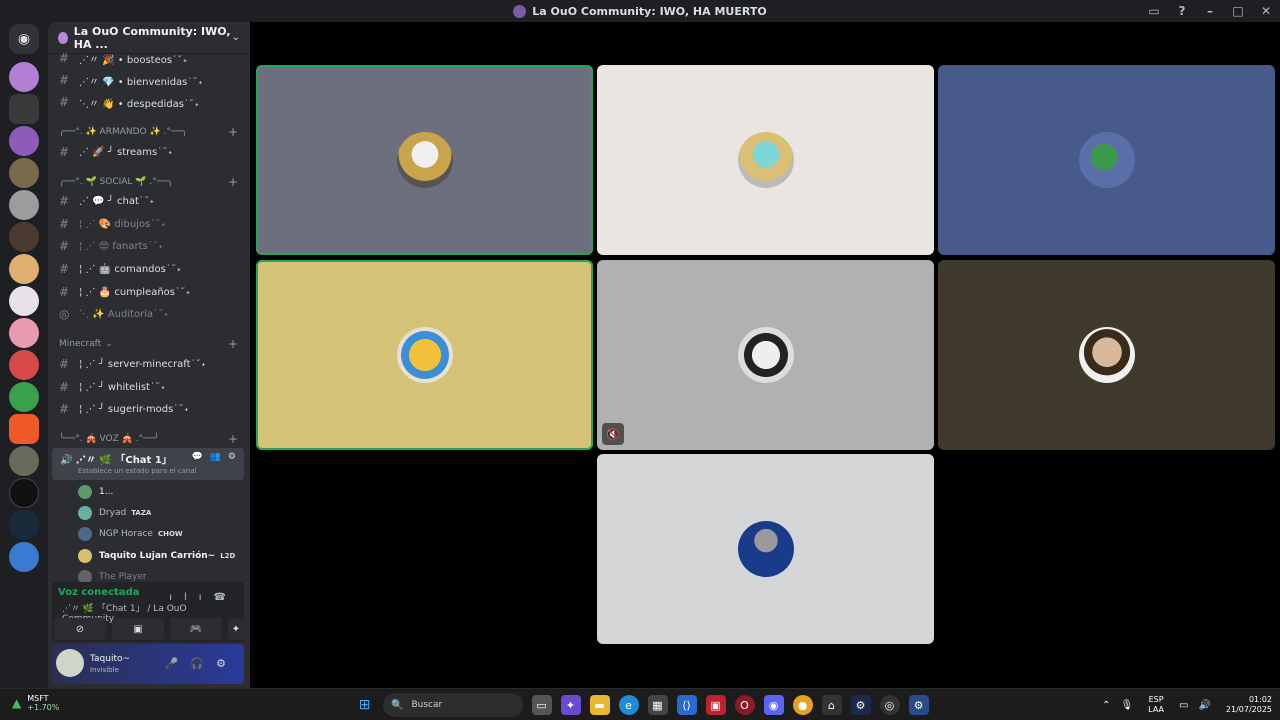  I want to click on copilot-icon: ✦, so click(570, 705).